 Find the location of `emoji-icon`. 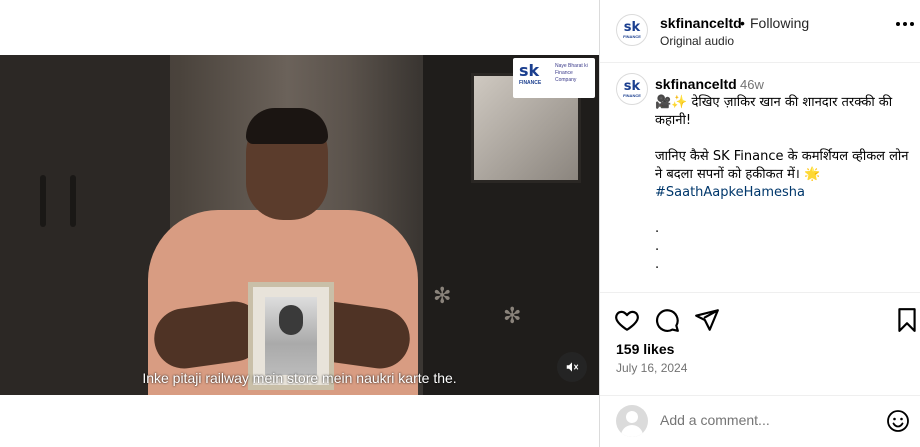

emoji-icon is located at coordinates (898, 421).